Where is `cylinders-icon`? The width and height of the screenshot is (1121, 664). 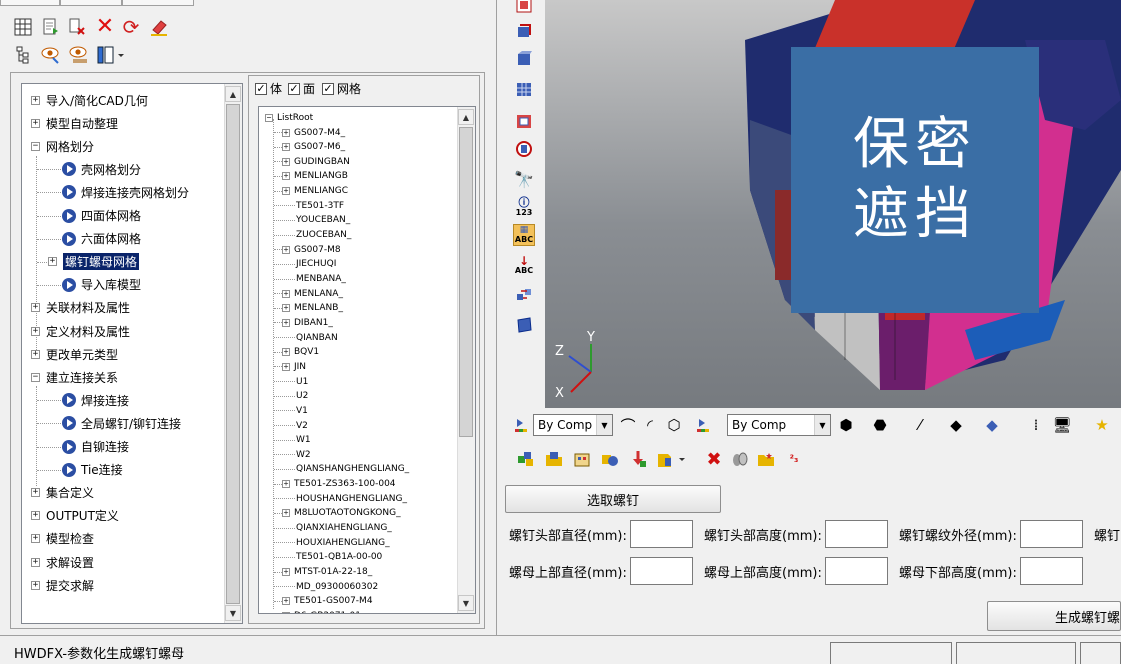
cylinders-icon is located at coordinates (740, 459).